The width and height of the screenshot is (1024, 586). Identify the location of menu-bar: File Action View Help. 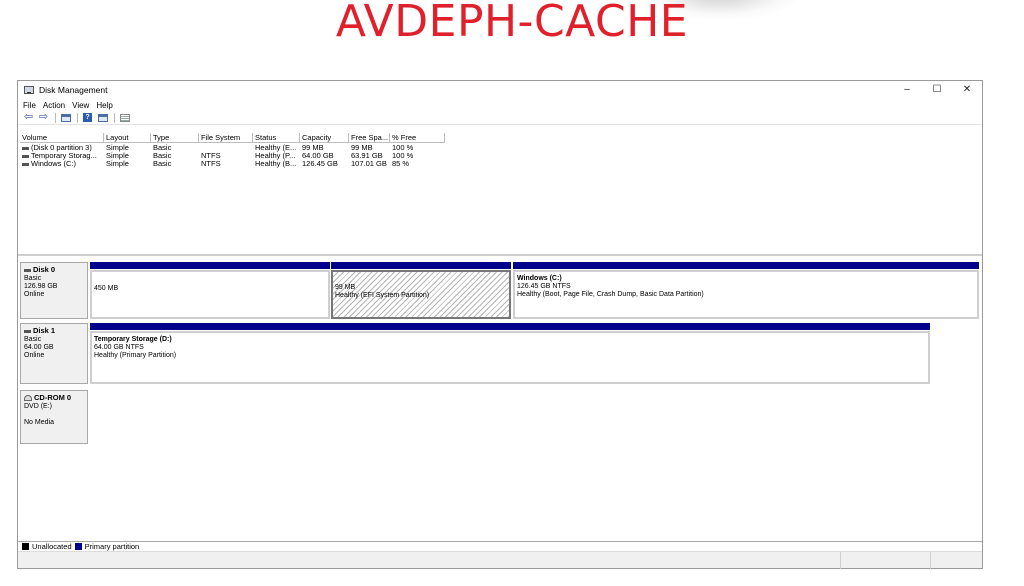
(69, 105).